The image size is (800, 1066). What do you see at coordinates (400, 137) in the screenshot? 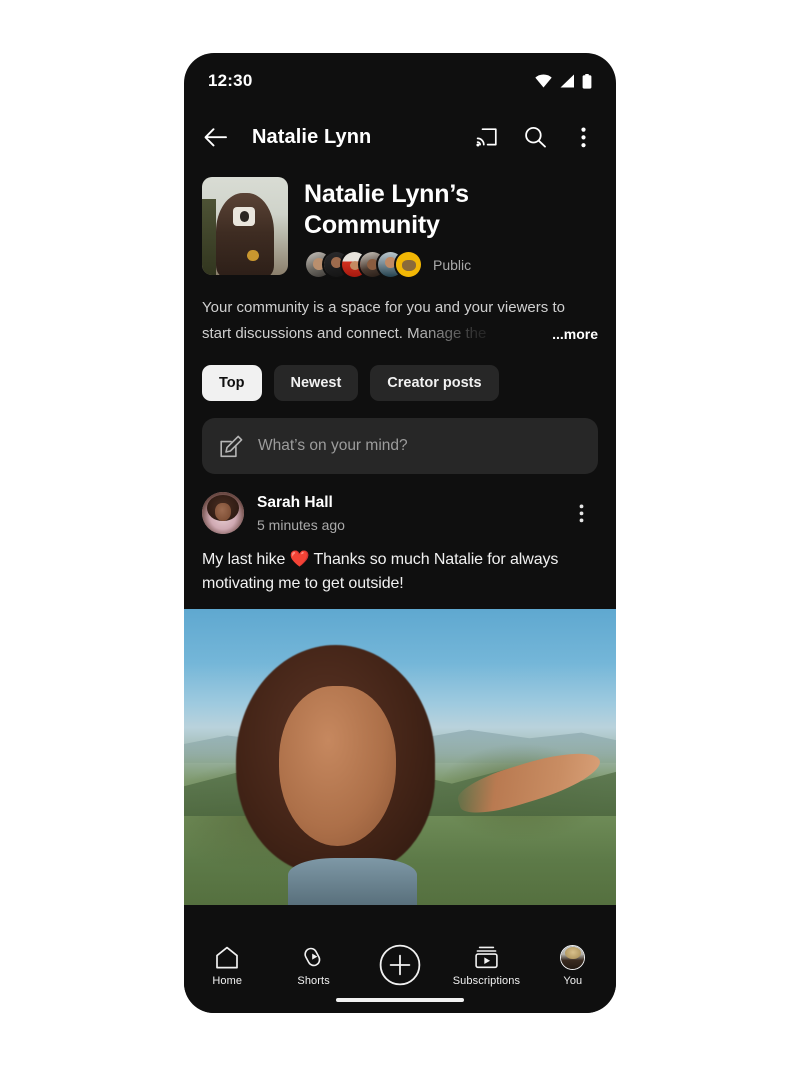
I see `app-bar: Natalie Lynn` at bounding box center [400, 137].